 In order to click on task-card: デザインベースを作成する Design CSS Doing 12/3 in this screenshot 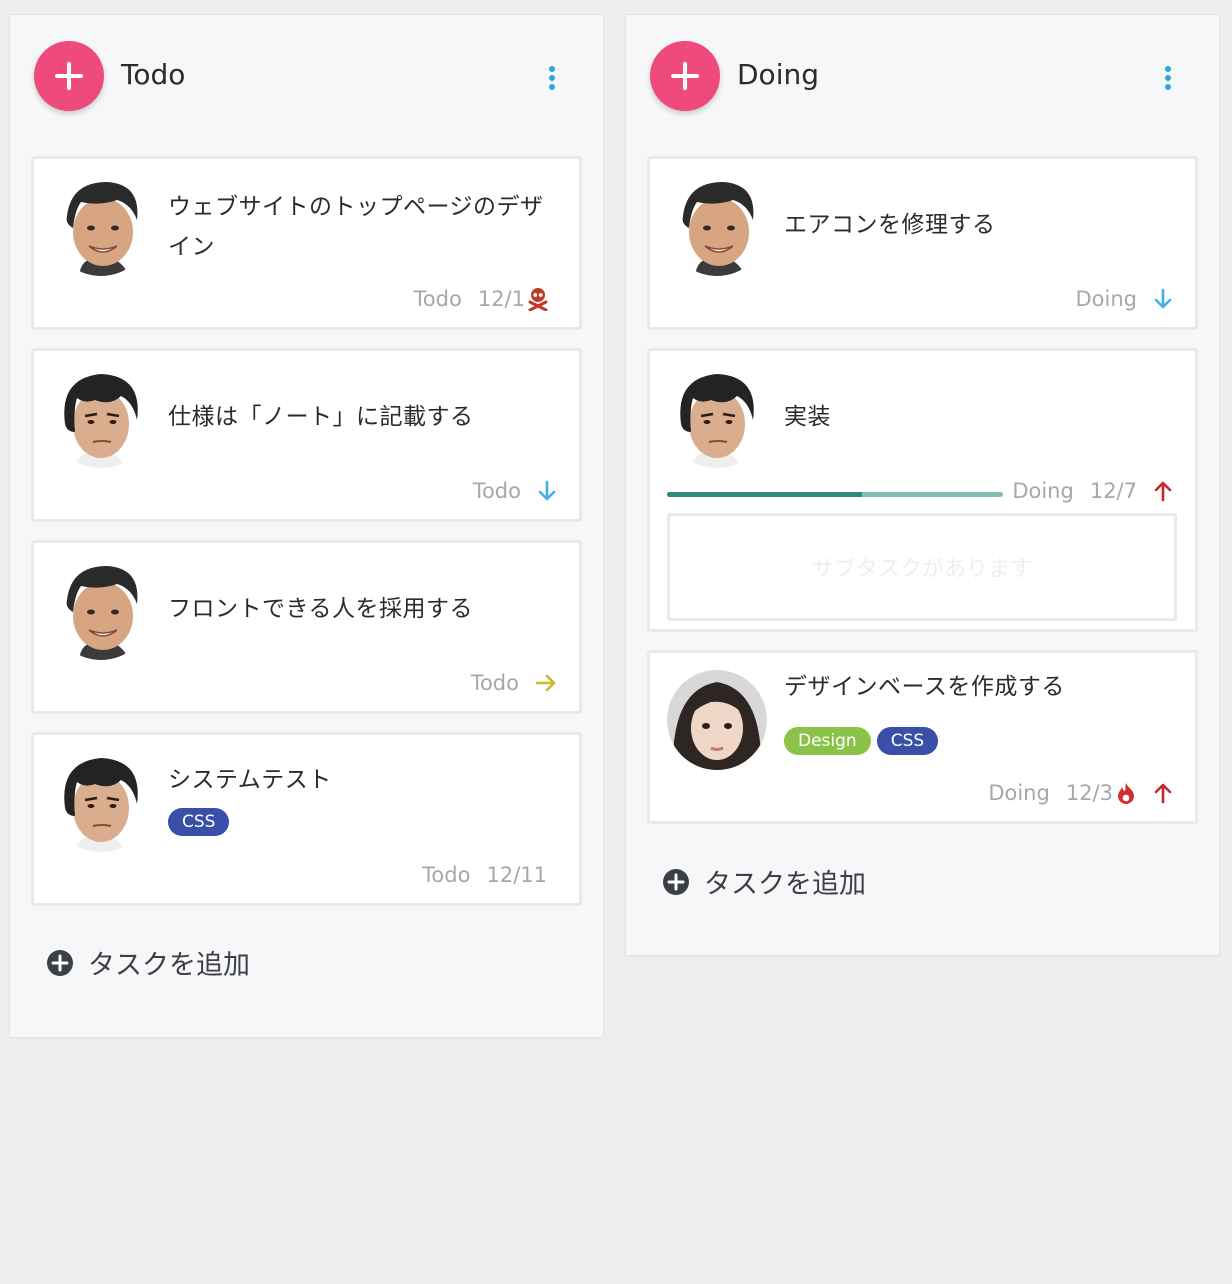, I will do `click(922, 737)`.